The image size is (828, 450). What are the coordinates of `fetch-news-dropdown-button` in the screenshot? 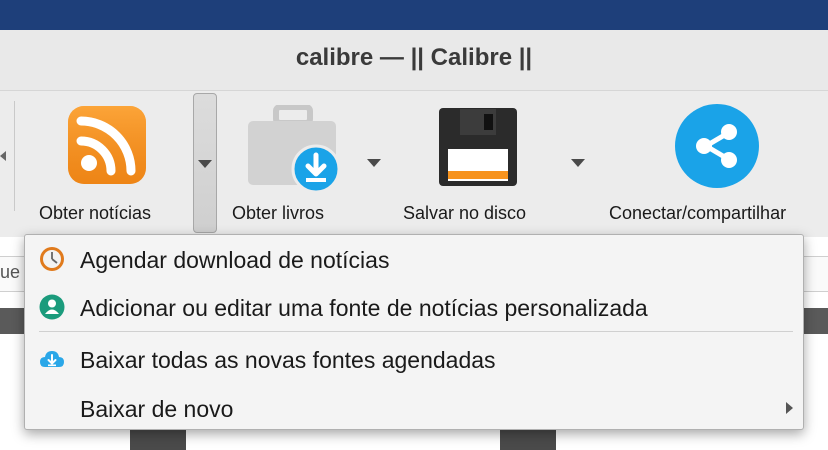 It's located at (205, 163).